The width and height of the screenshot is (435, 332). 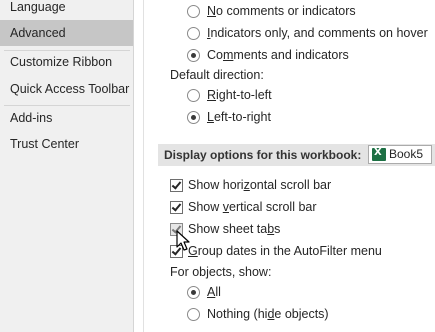 What do you see at coordinates (285, 251) in the screenshot?
I see `label-group-dates: Group dates in the AutoFilter menu` at bounding box center [285, 251].